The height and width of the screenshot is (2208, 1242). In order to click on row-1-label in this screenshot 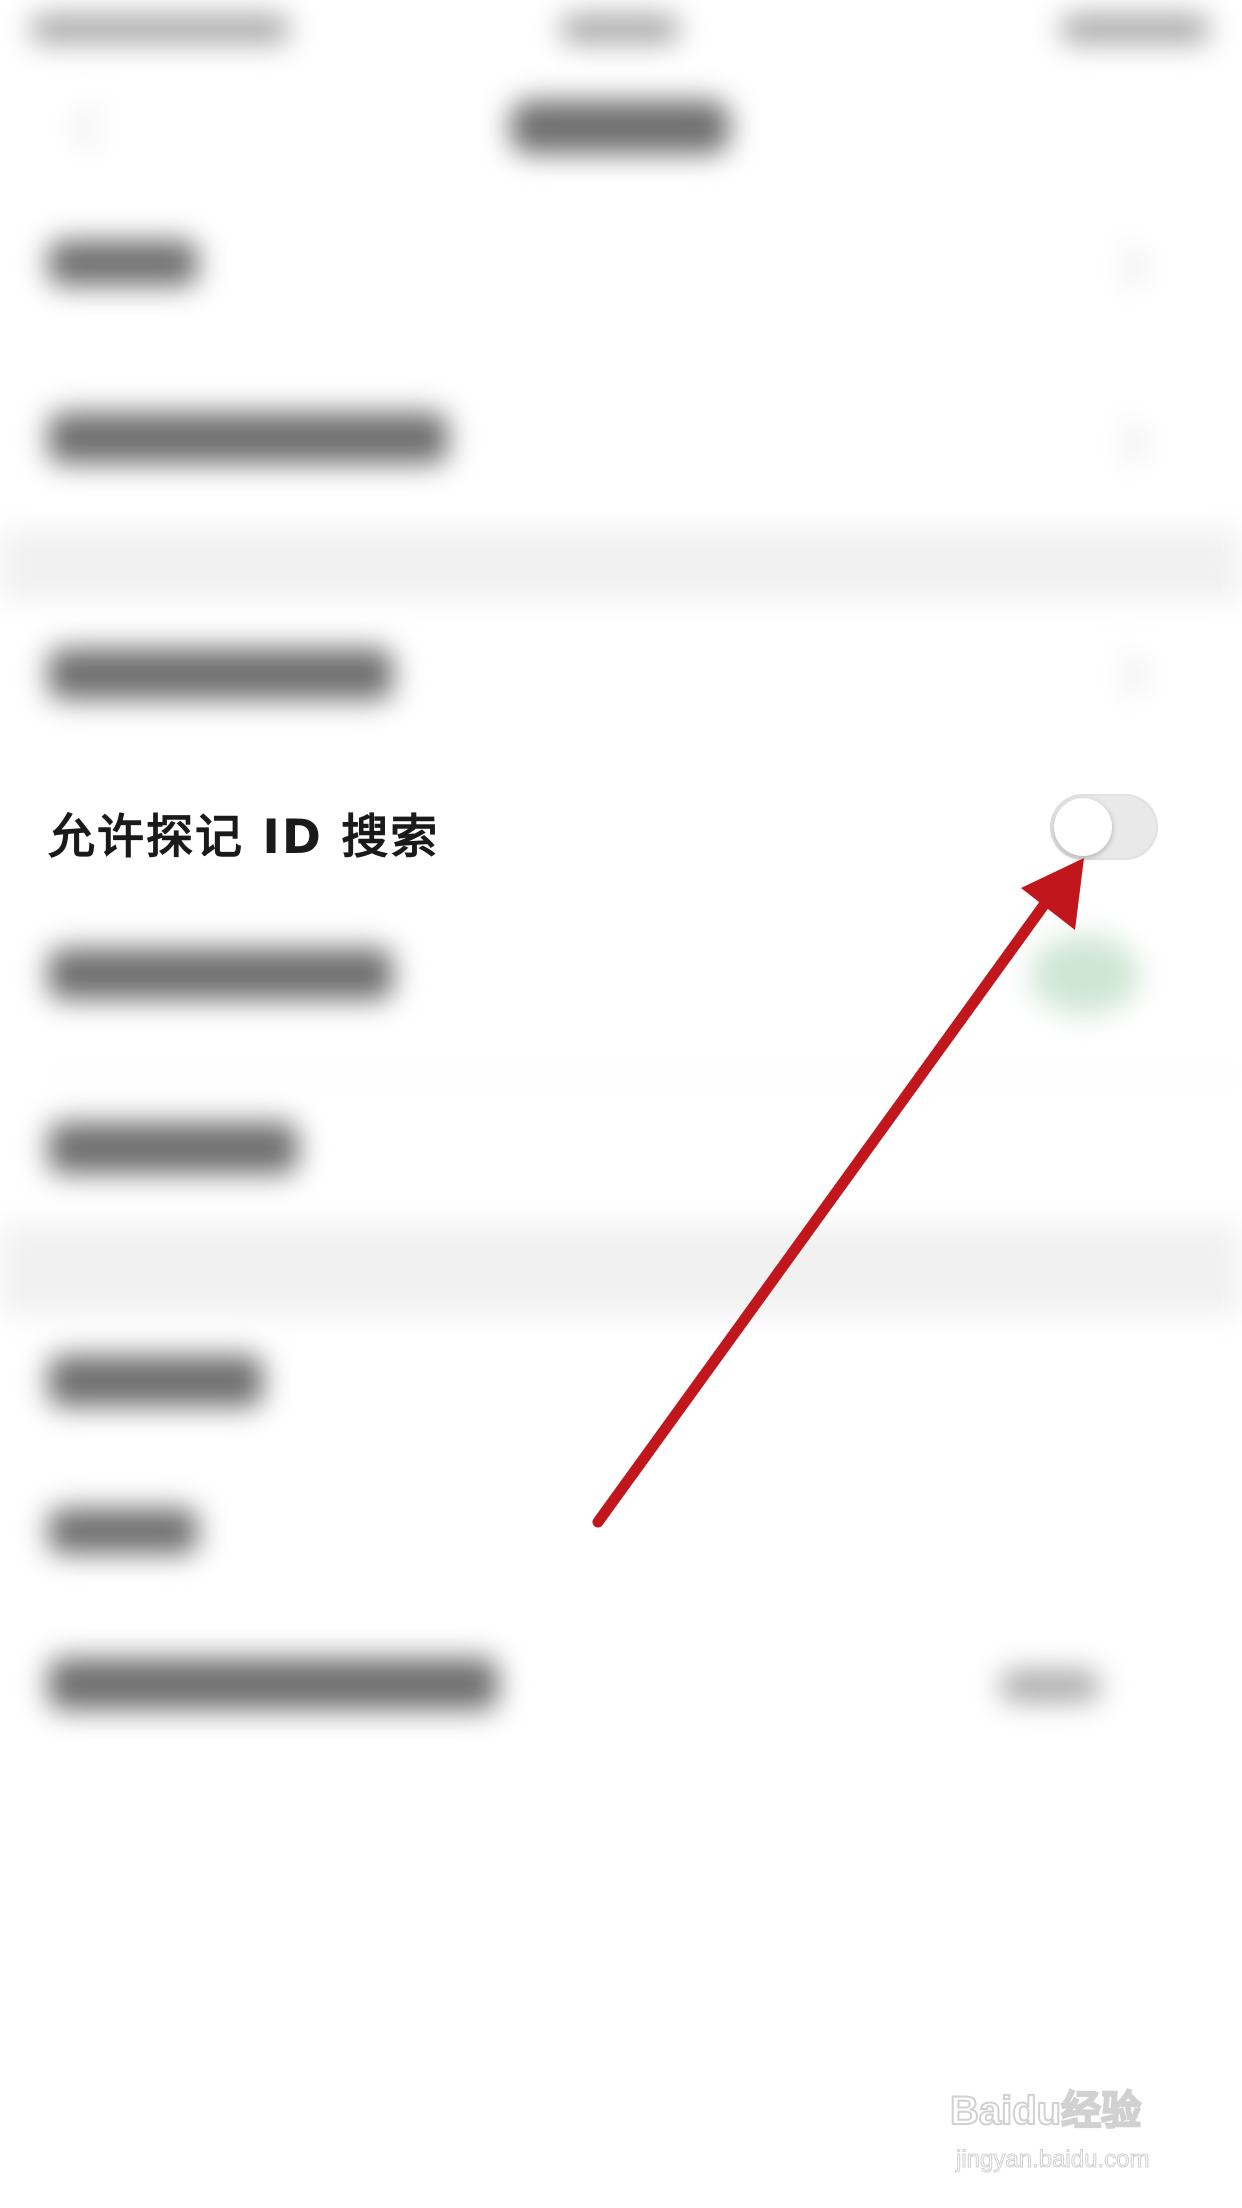, I will do `click(123, 263)`.